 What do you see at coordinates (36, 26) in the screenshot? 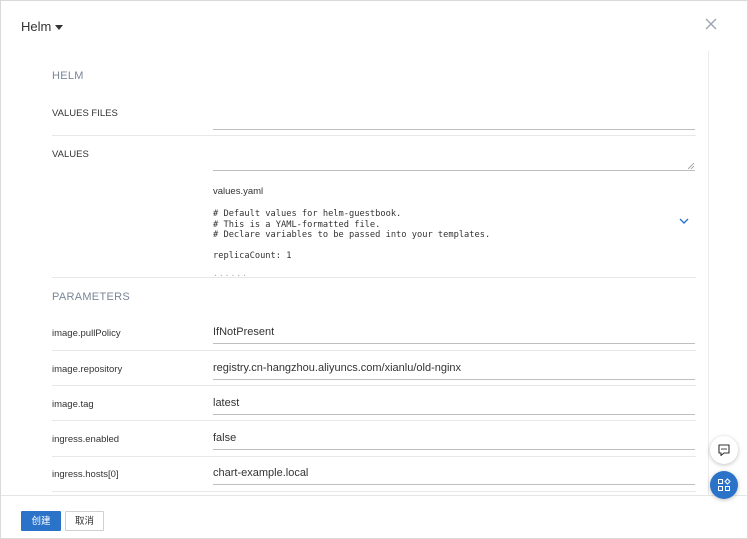
I see `helm-dropdown-label: Helm` at bounding box center [36, 26].